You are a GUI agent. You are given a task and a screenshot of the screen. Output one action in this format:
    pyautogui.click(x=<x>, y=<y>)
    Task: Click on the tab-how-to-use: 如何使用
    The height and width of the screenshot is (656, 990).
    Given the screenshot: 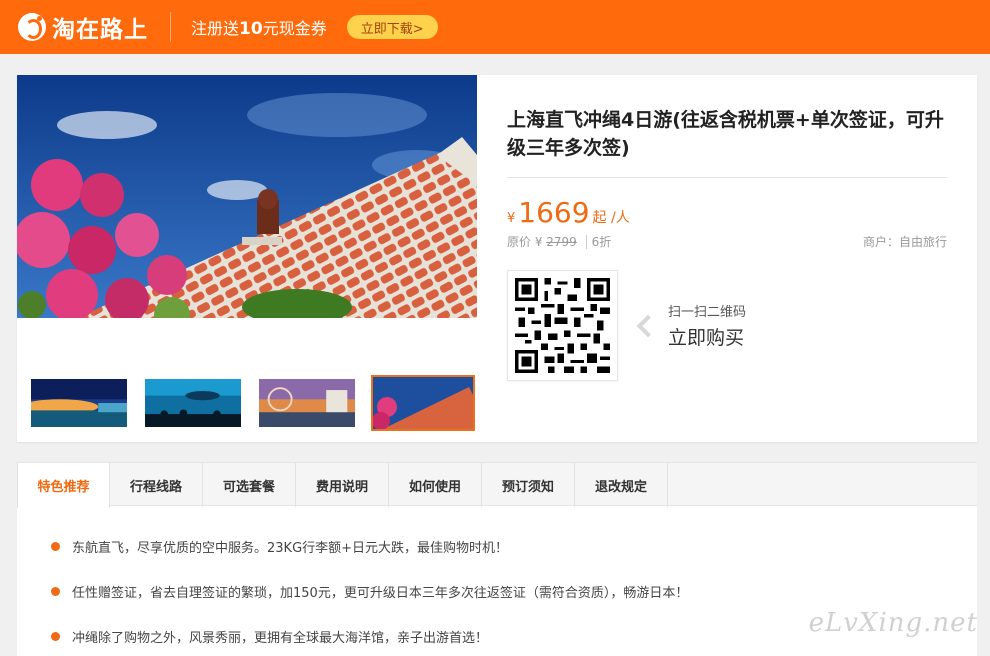 What is the action you would take?
    pyautogui.click(x=435, y=485)
    